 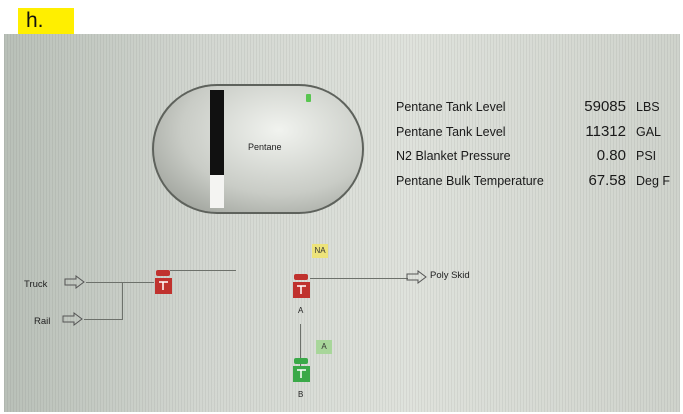 What do you see at coordinates (653, 180) in the screenshot?
I see `readout-unit: Deg F` at bounding box center [653, 180].